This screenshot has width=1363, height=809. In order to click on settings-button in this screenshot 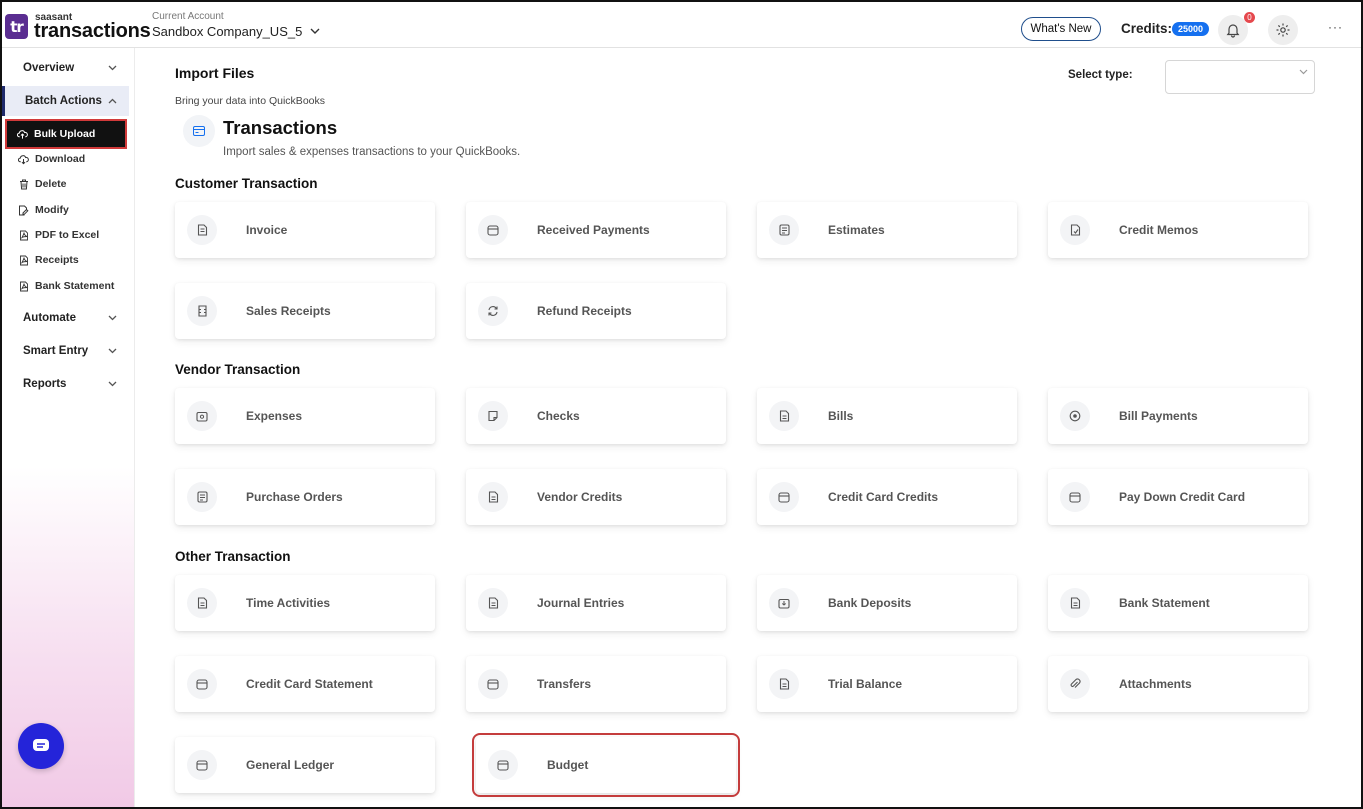, I will do `click(1283, 30)`.